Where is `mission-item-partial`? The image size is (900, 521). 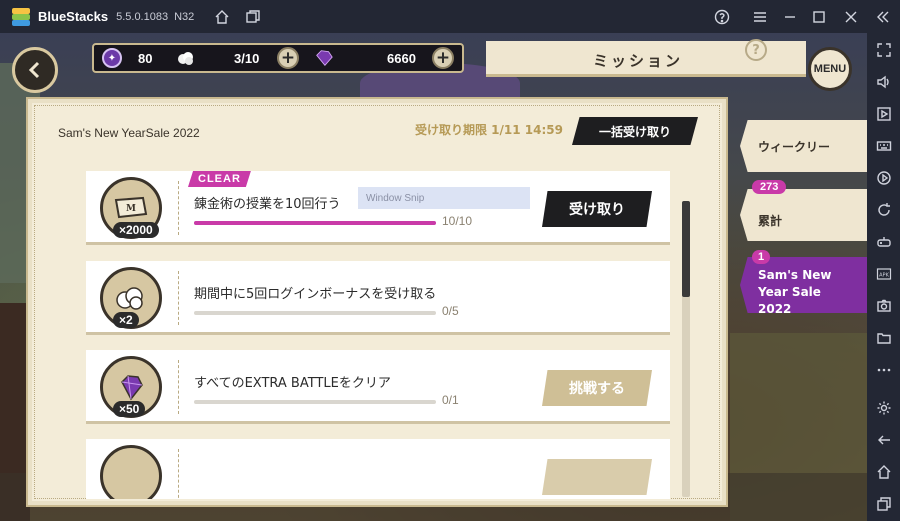 mission-item-partial is located at coordinates (378, 469).